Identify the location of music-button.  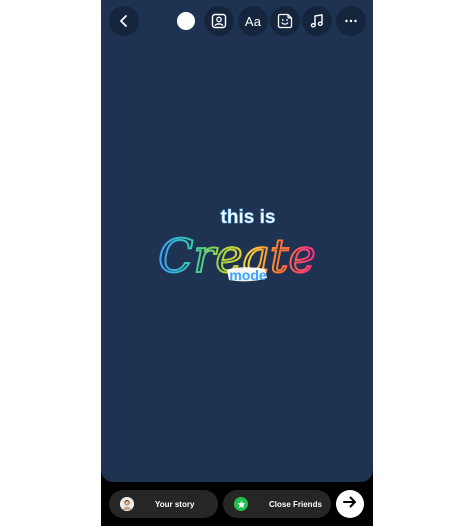
(317, 21).